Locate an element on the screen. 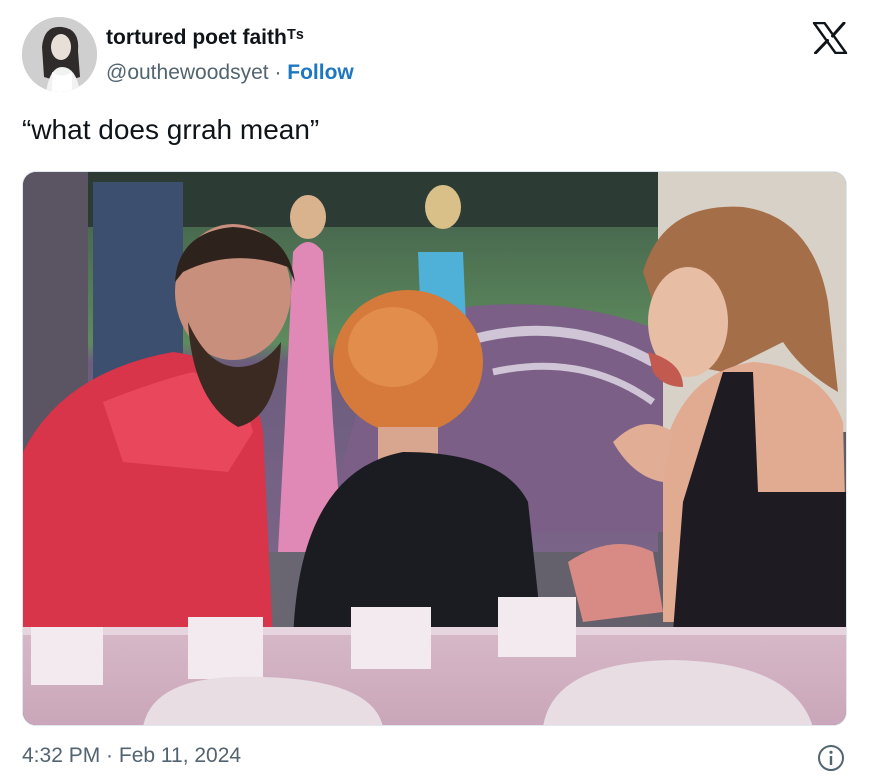 The image size is (870, 784). display-name: tortured poet faithᵀˢ is located at coordinates (205, 38).